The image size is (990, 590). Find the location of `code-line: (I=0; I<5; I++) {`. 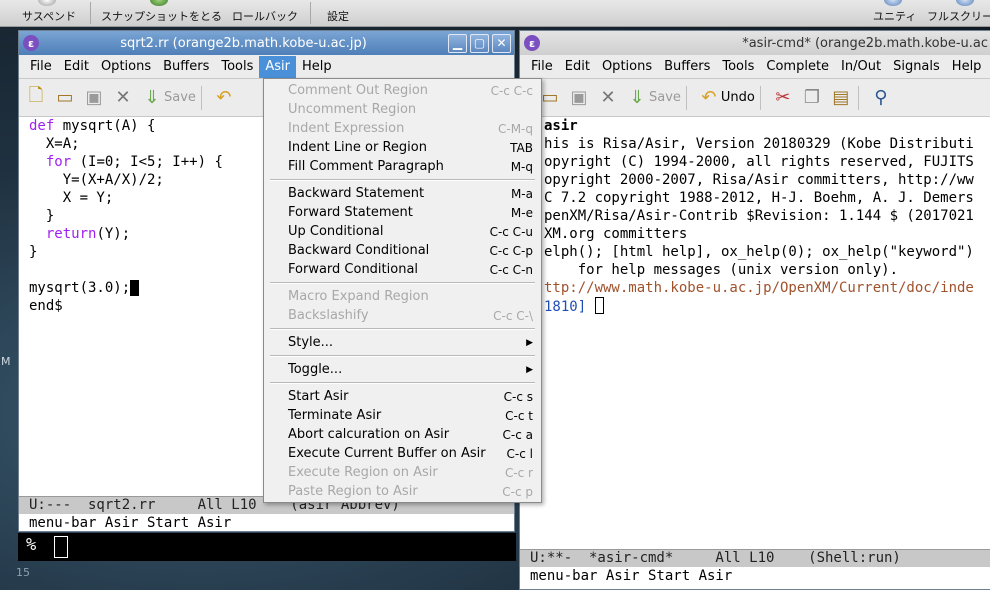

code-line: (I=0; I<5; I++) { is located at coordinates (147, 162).